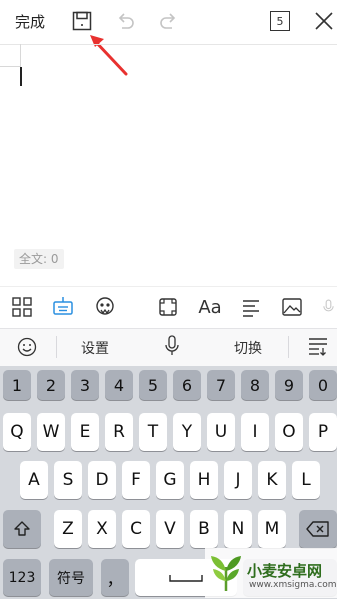 The width and height of the screenshot is (337, 599). Describe the element at coordinates (102, 480) in the screenshot. I see `key-d: D` at that location.